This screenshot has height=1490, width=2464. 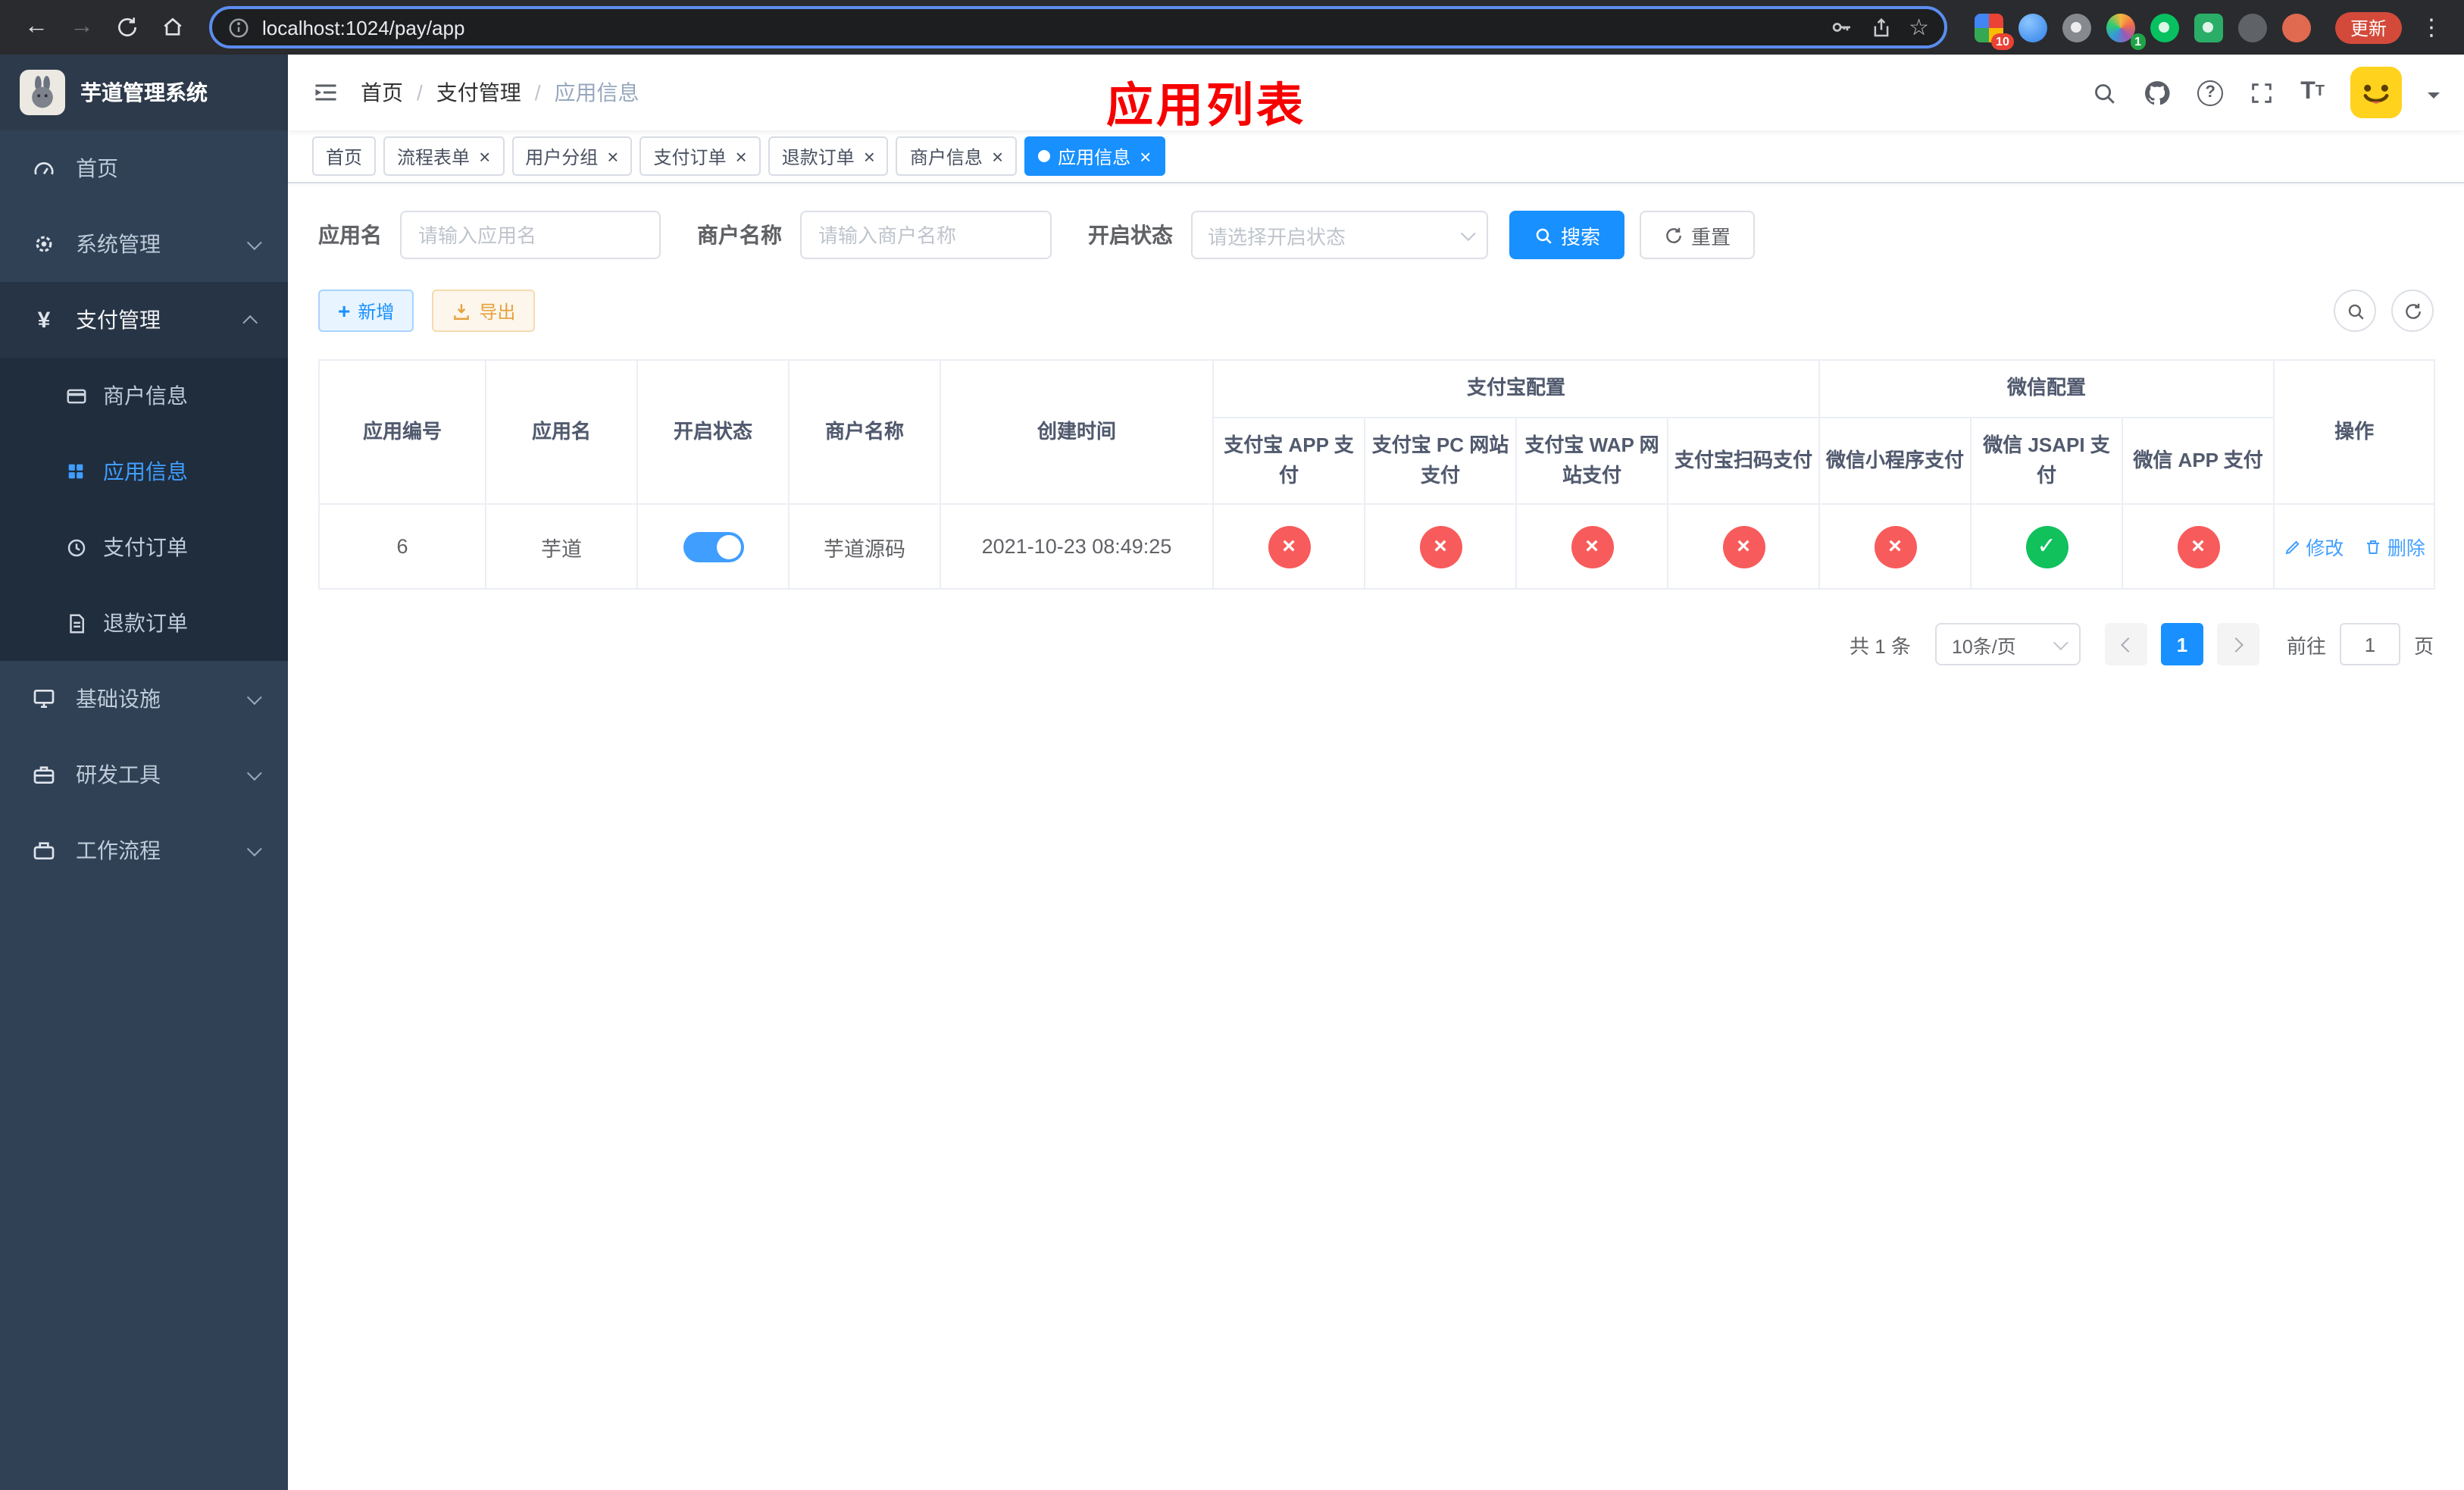 What do you see at coordinates (484, 311) in the screenshot?
I see `export-button: 导出` at bounding box center [484, 311].